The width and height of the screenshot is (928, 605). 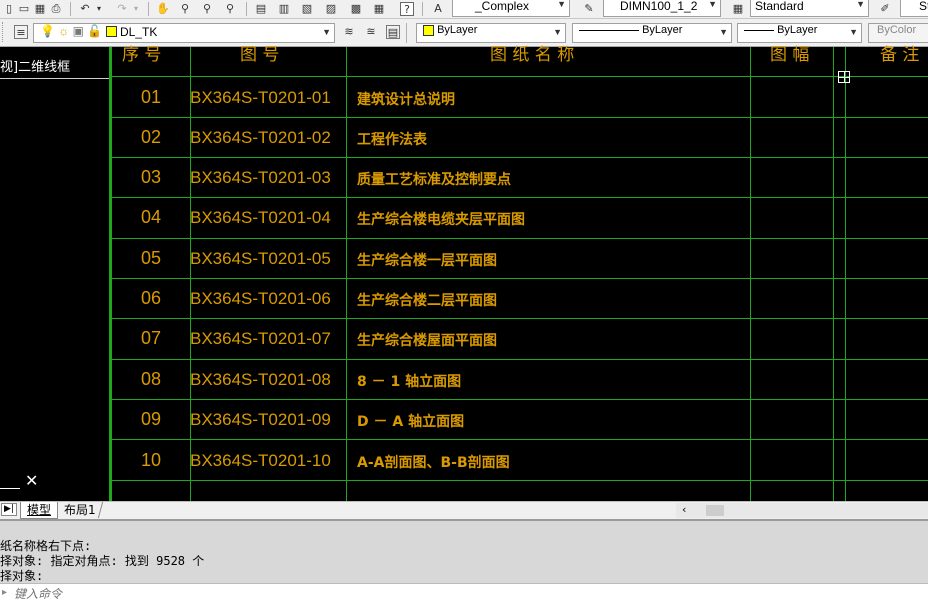 I want to click on layout-tabs-bar: ▶| 模型 布局1 ‹, so click(x=464, y=510).